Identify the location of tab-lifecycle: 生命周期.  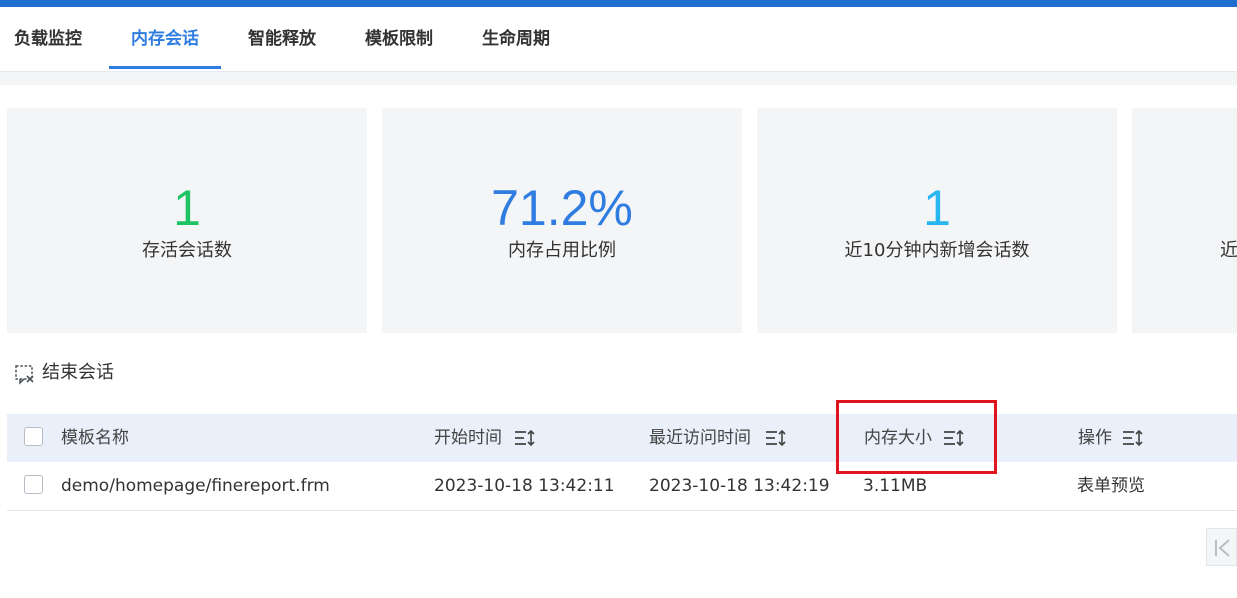
(516, 38).